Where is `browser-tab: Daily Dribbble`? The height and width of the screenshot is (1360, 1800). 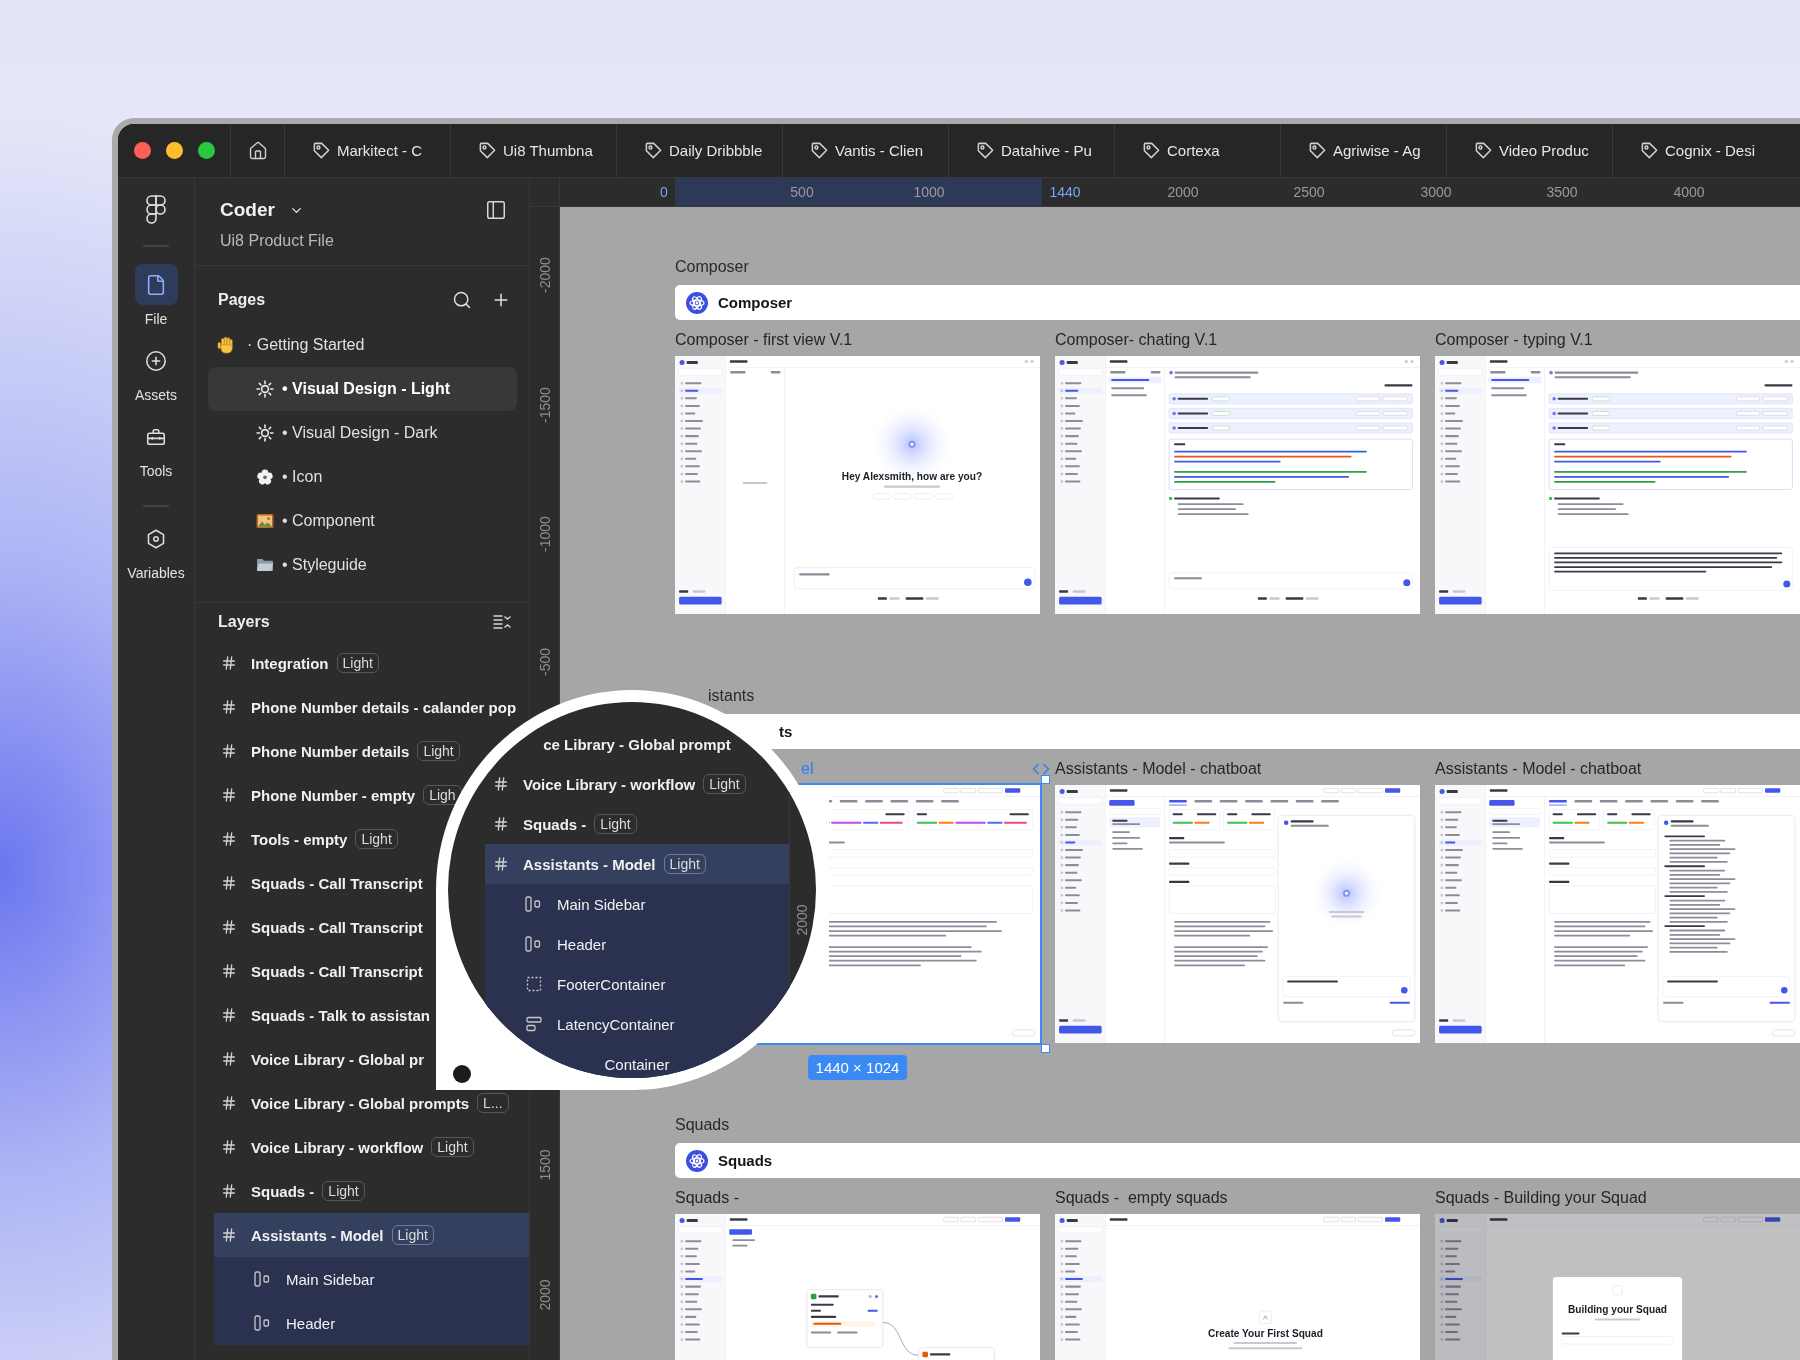
browser-tab: Daily Dribbble is located at coordinates (699, 150).